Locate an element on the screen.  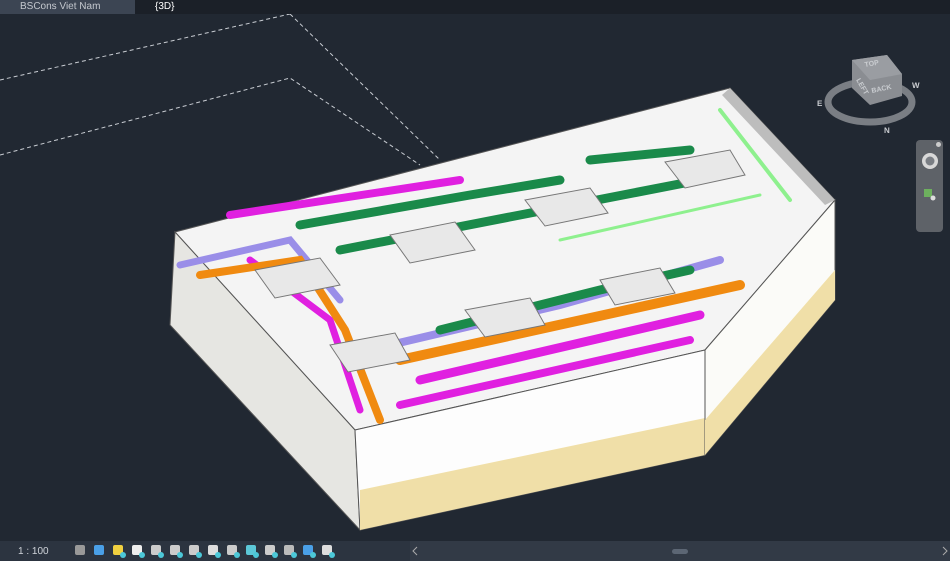
scrollbar-thumb is located at coordinates (680, 551).